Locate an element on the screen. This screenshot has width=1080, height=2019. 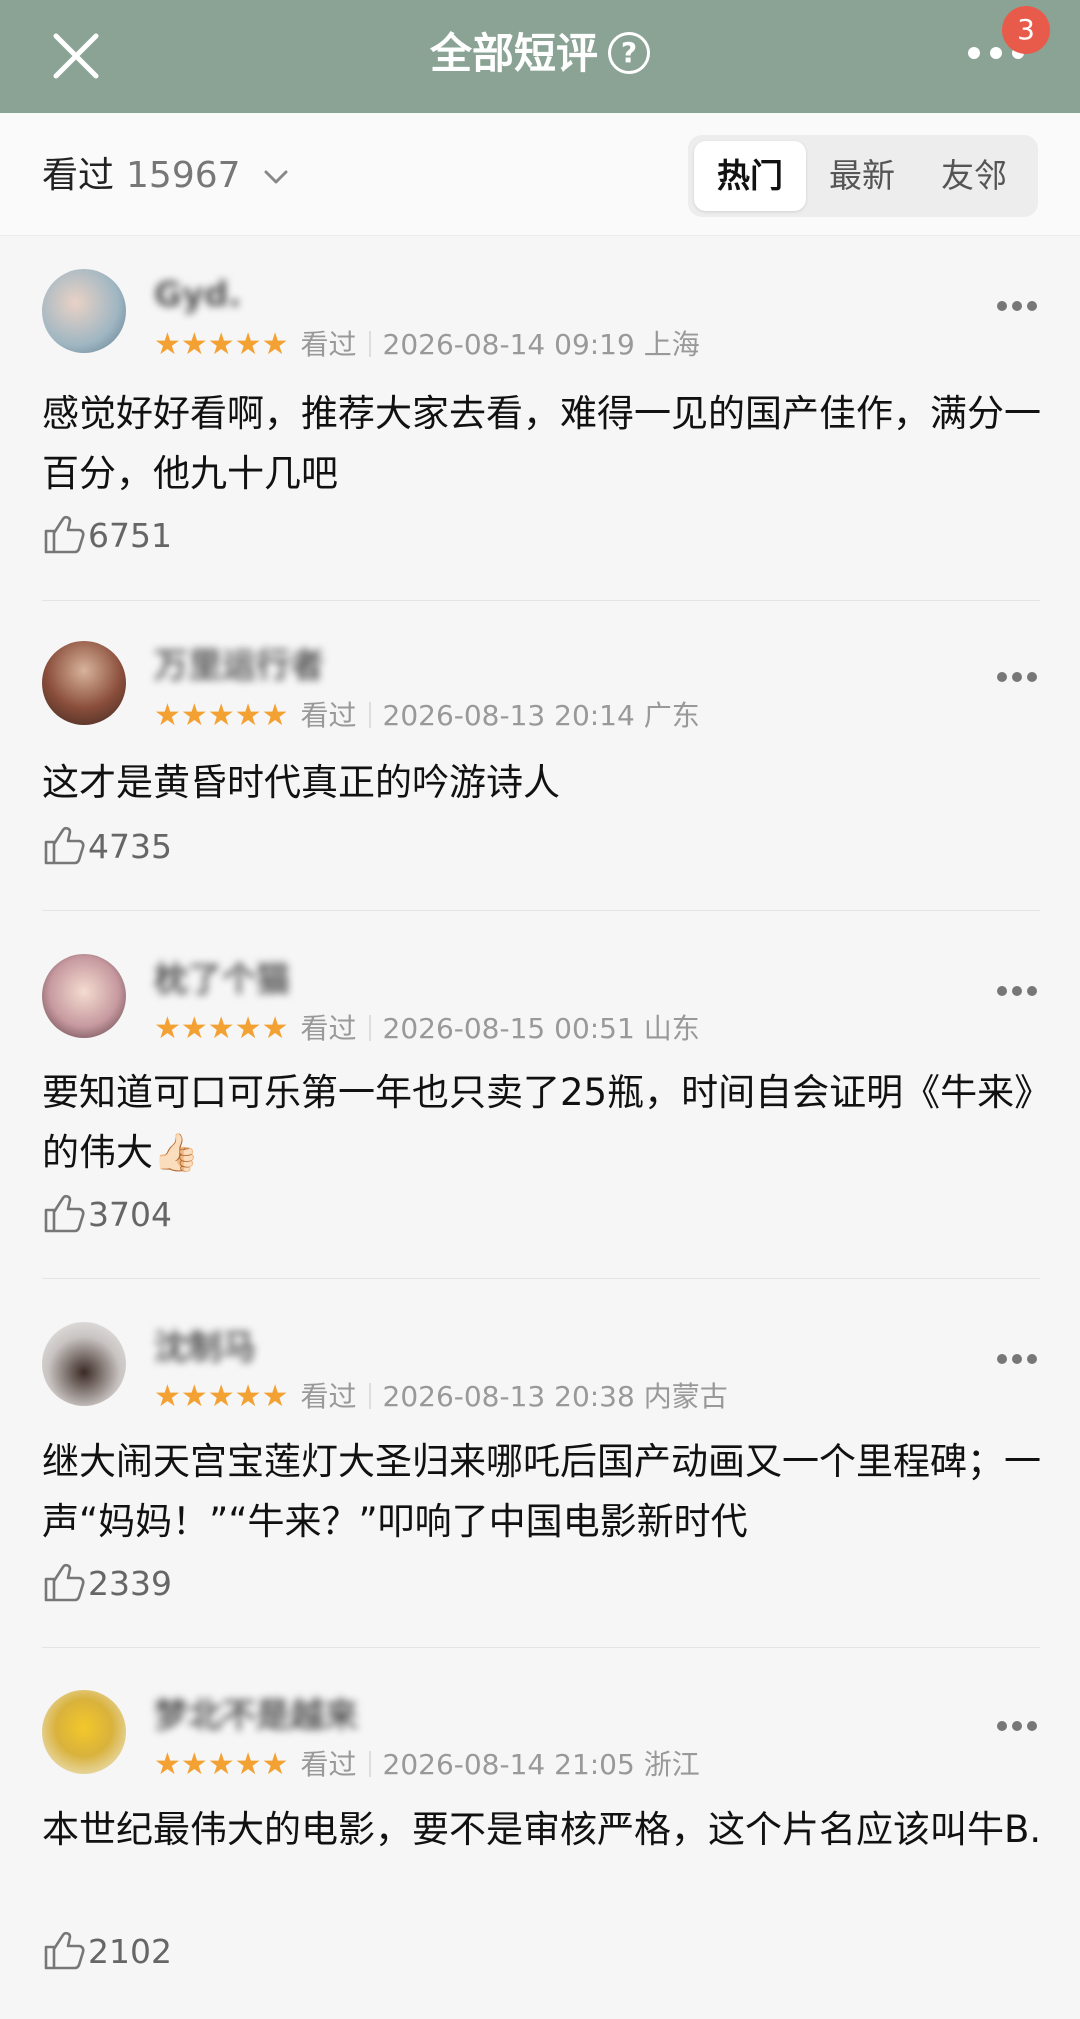
like-button: 2339 is located at coordinates (107, 1584).